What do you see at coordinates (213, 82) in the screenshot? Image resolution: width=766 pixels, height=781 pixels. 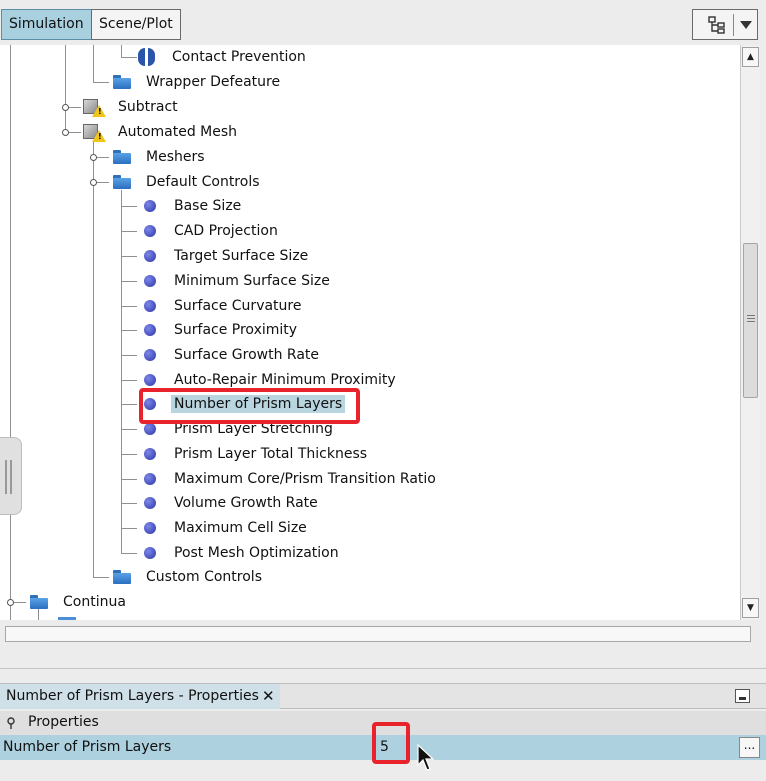 I see `tree-item-label: Wrapper Defeature` at bounding box center [213, 82].